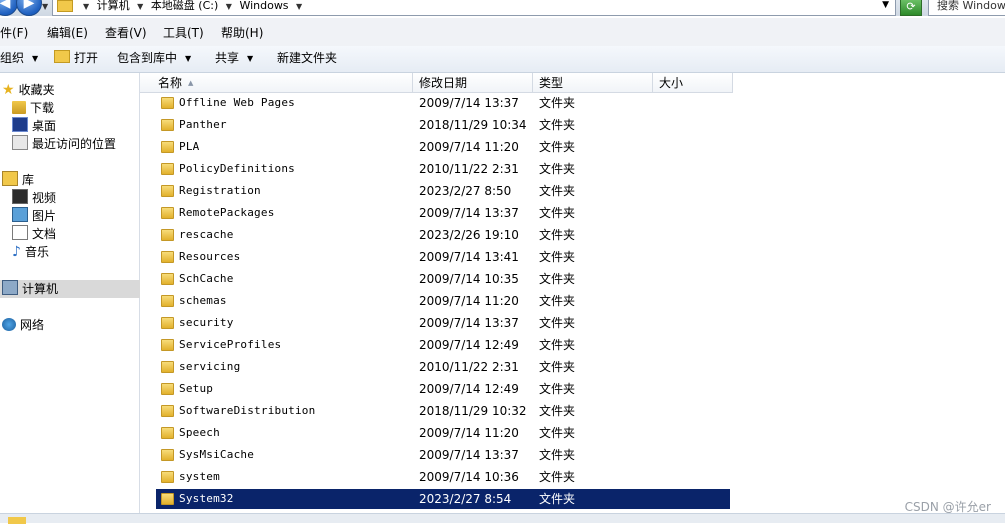 This screenshot has width=1005, height=524. What do you see at coordinates (443, 433) in the screenshot?
I see `file-row: Speech 2009/7/14 11:20 文件夹` at bounding box center [443, 433].